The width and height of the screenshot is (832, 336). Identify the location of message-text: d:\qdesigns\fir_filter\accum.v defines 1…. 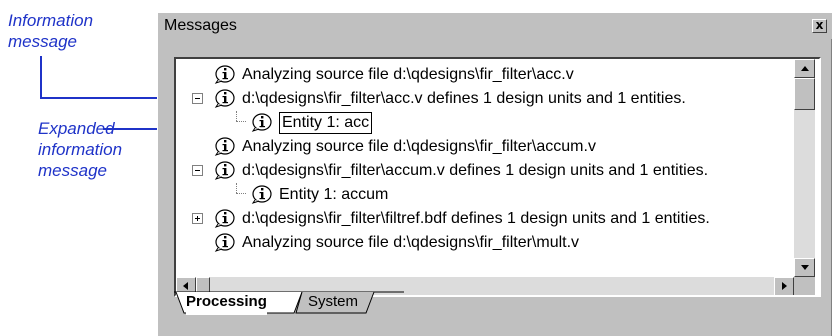
(475, 170).